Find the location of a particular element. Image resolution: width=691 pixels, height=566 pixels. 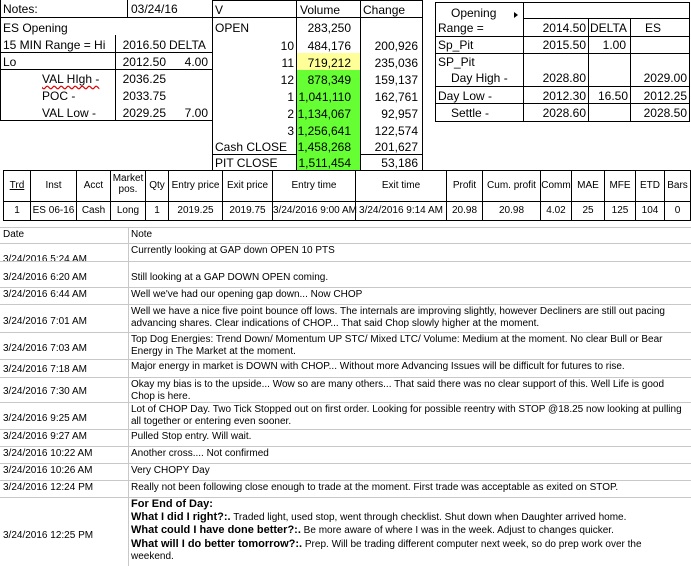

vol-volume: 1,256,641 is located at coordinates (324, 131).